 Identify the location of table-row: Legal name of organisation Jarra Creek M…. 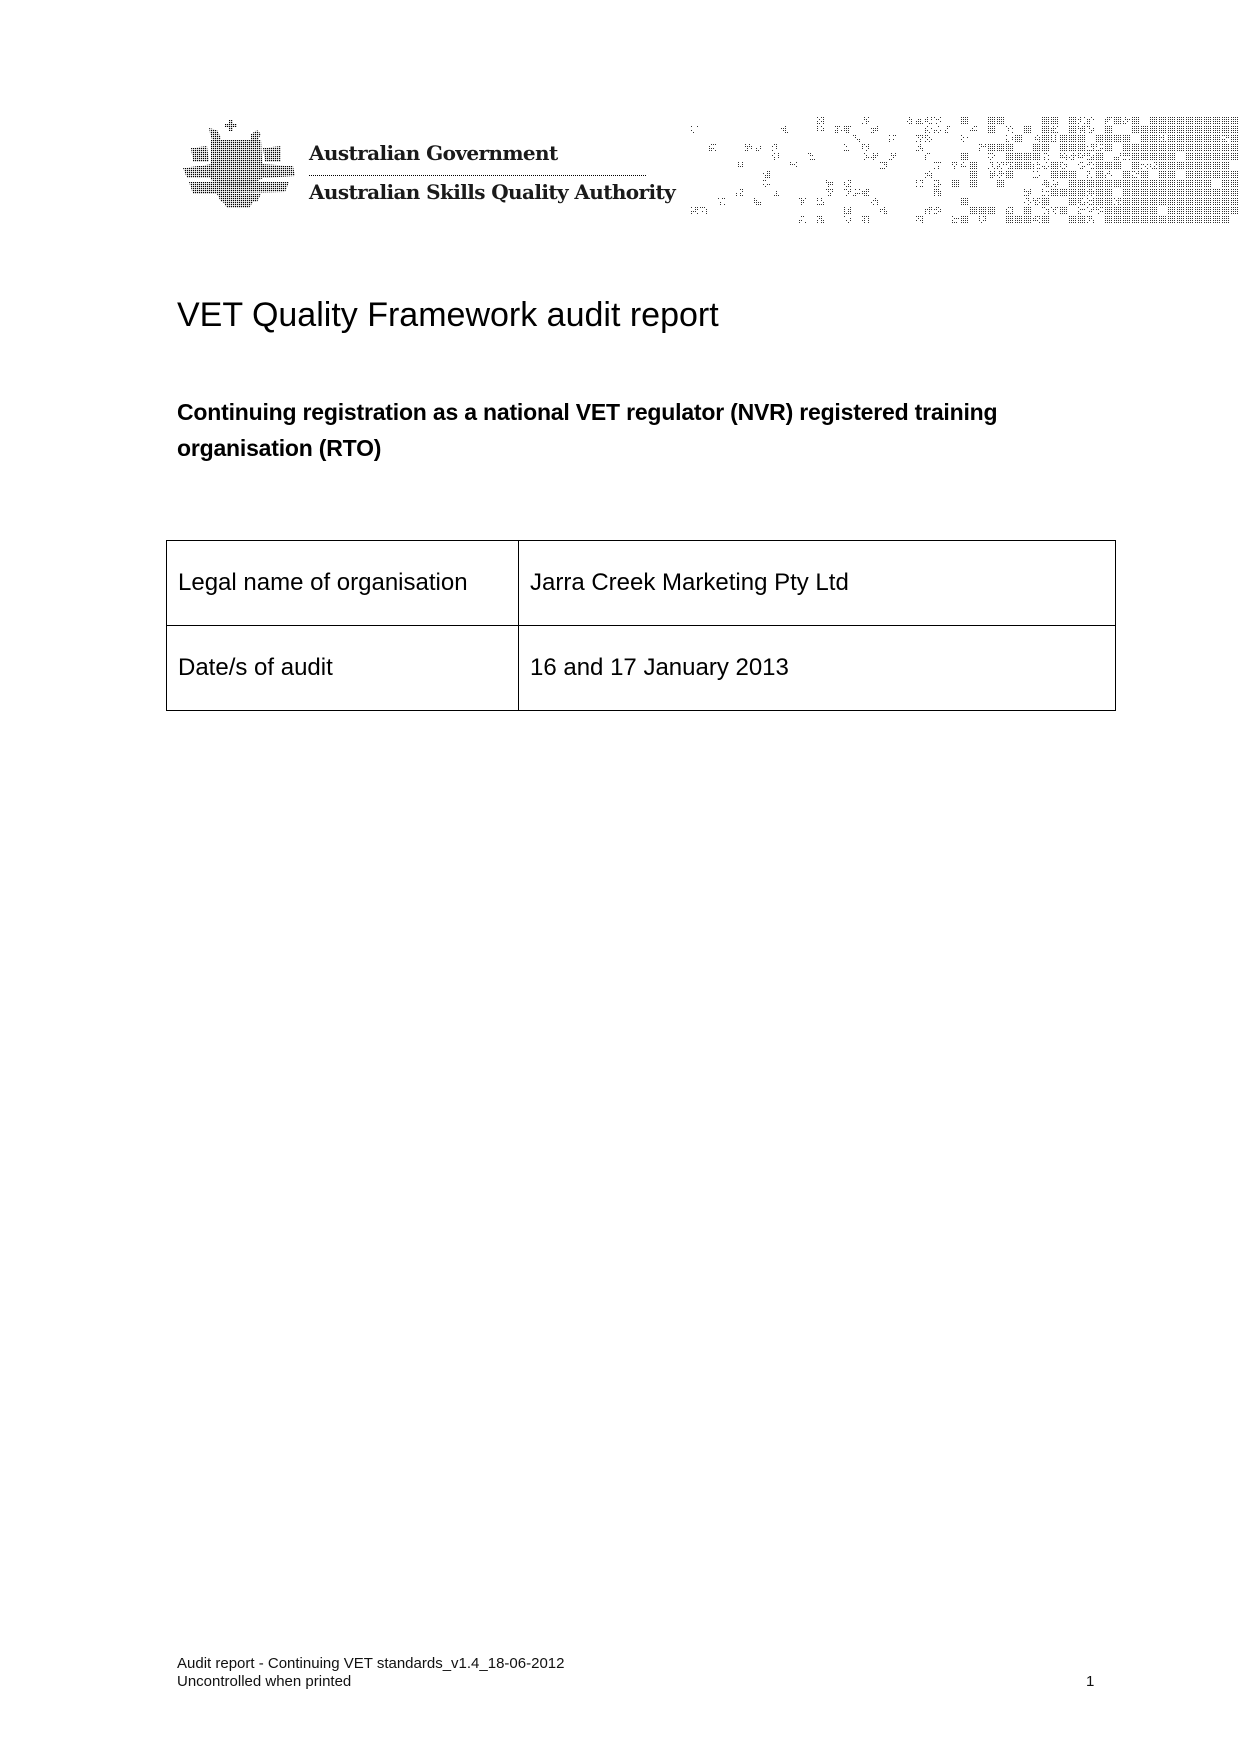
(641, 583).